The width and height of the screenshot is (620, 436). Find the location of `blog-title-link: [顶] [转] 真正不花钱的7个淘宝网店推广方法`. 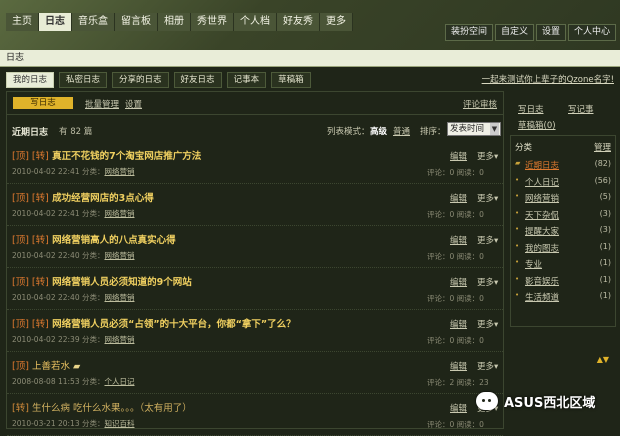

blog-title-link: [顶] [转] 真正不花钱的7个淘宝网店推广方法 is located at coordinates (106, 155).